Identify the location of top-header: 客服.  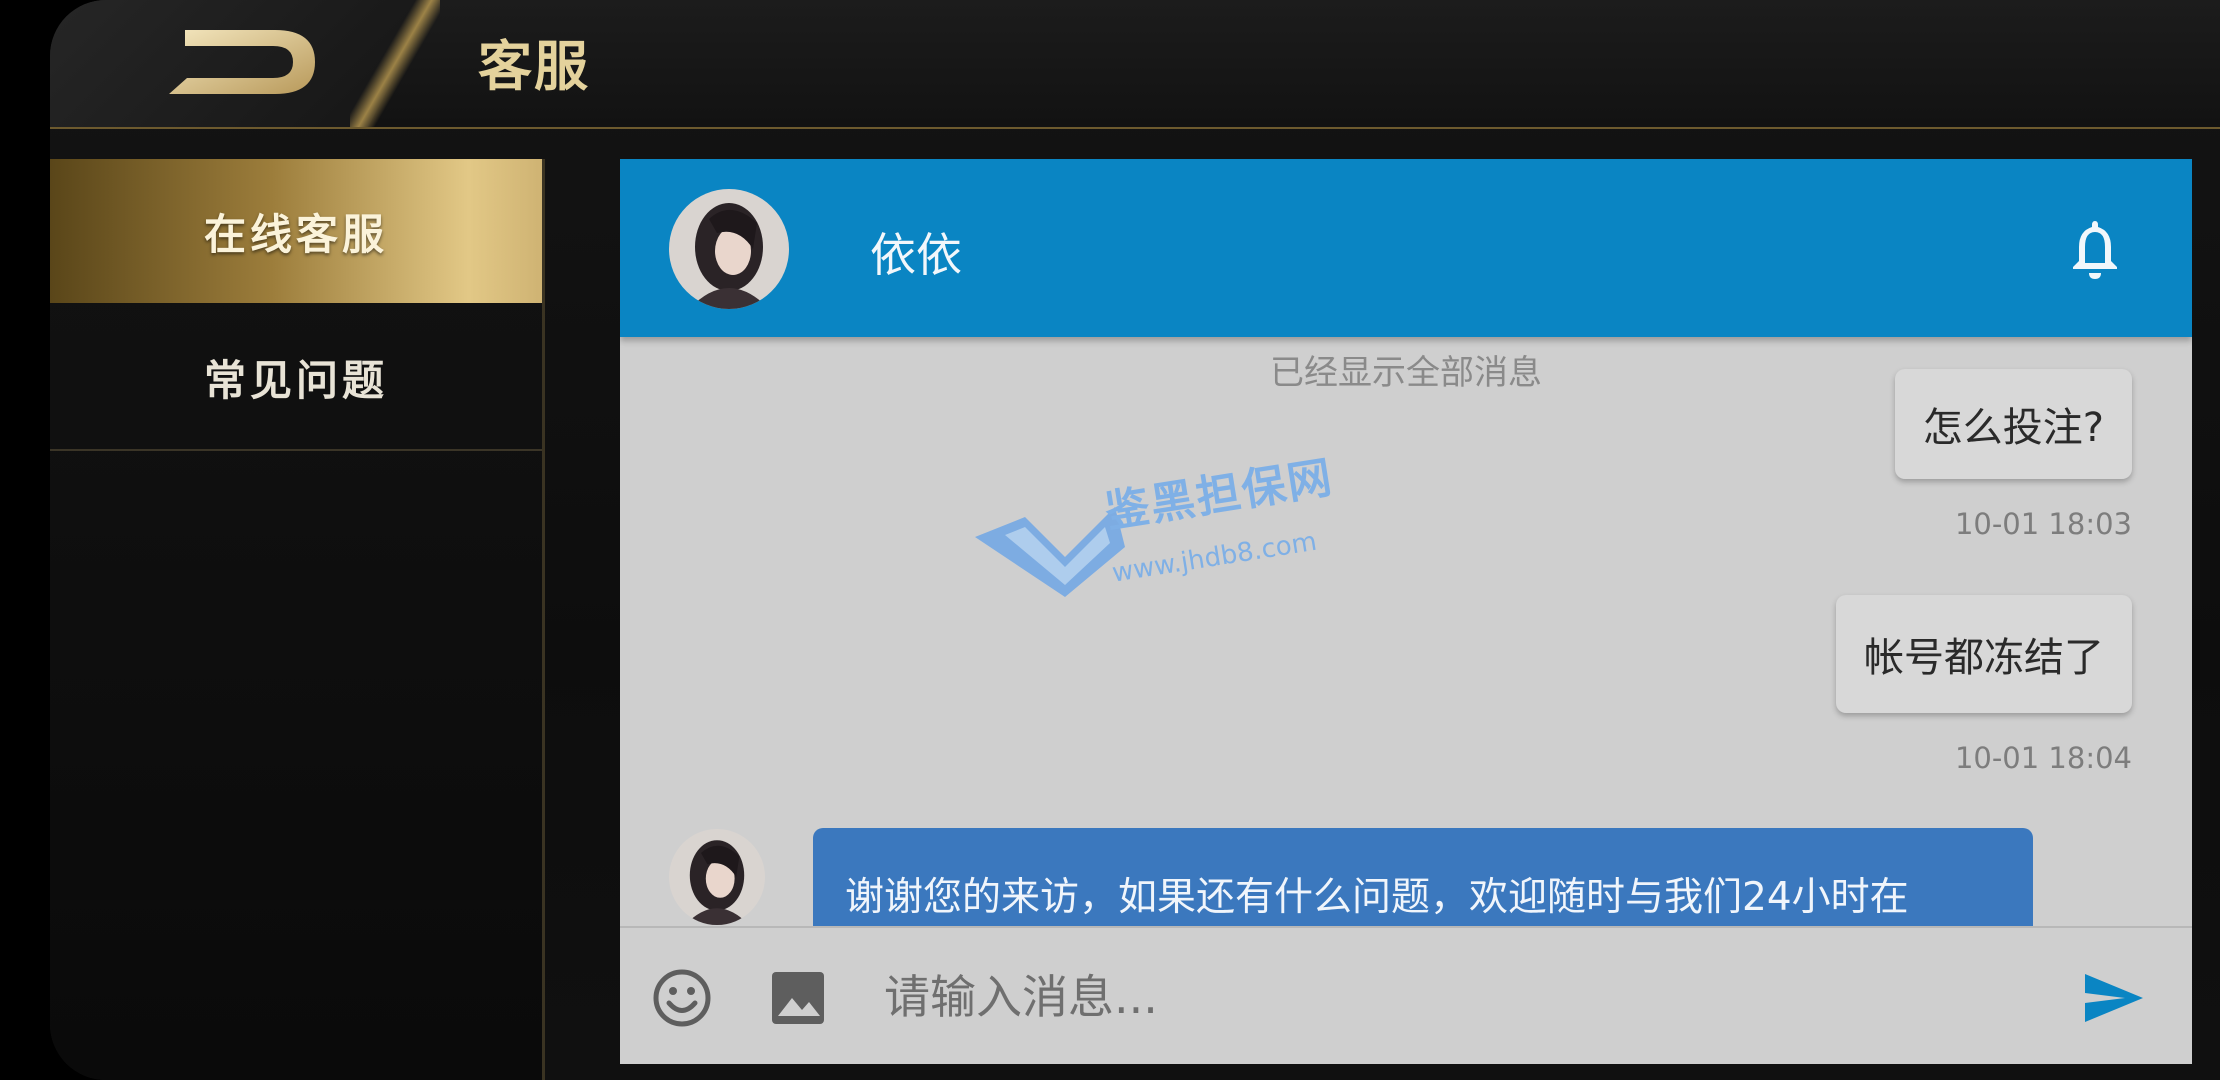
(1135, 64).